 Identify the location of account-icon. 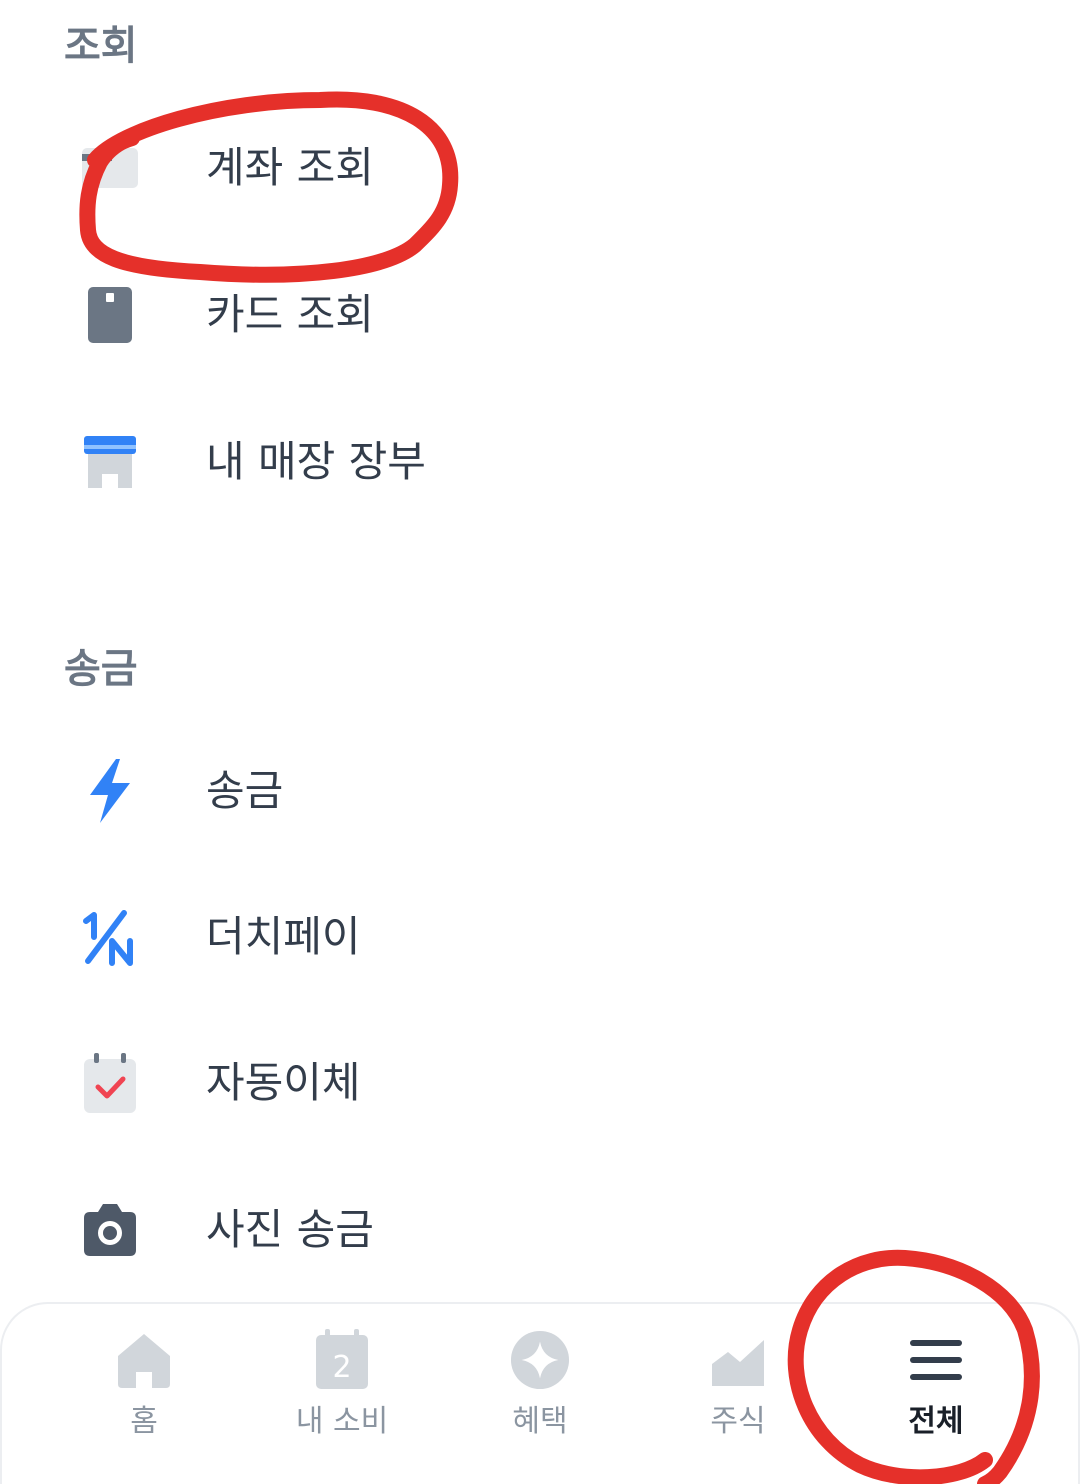
(110, 168).